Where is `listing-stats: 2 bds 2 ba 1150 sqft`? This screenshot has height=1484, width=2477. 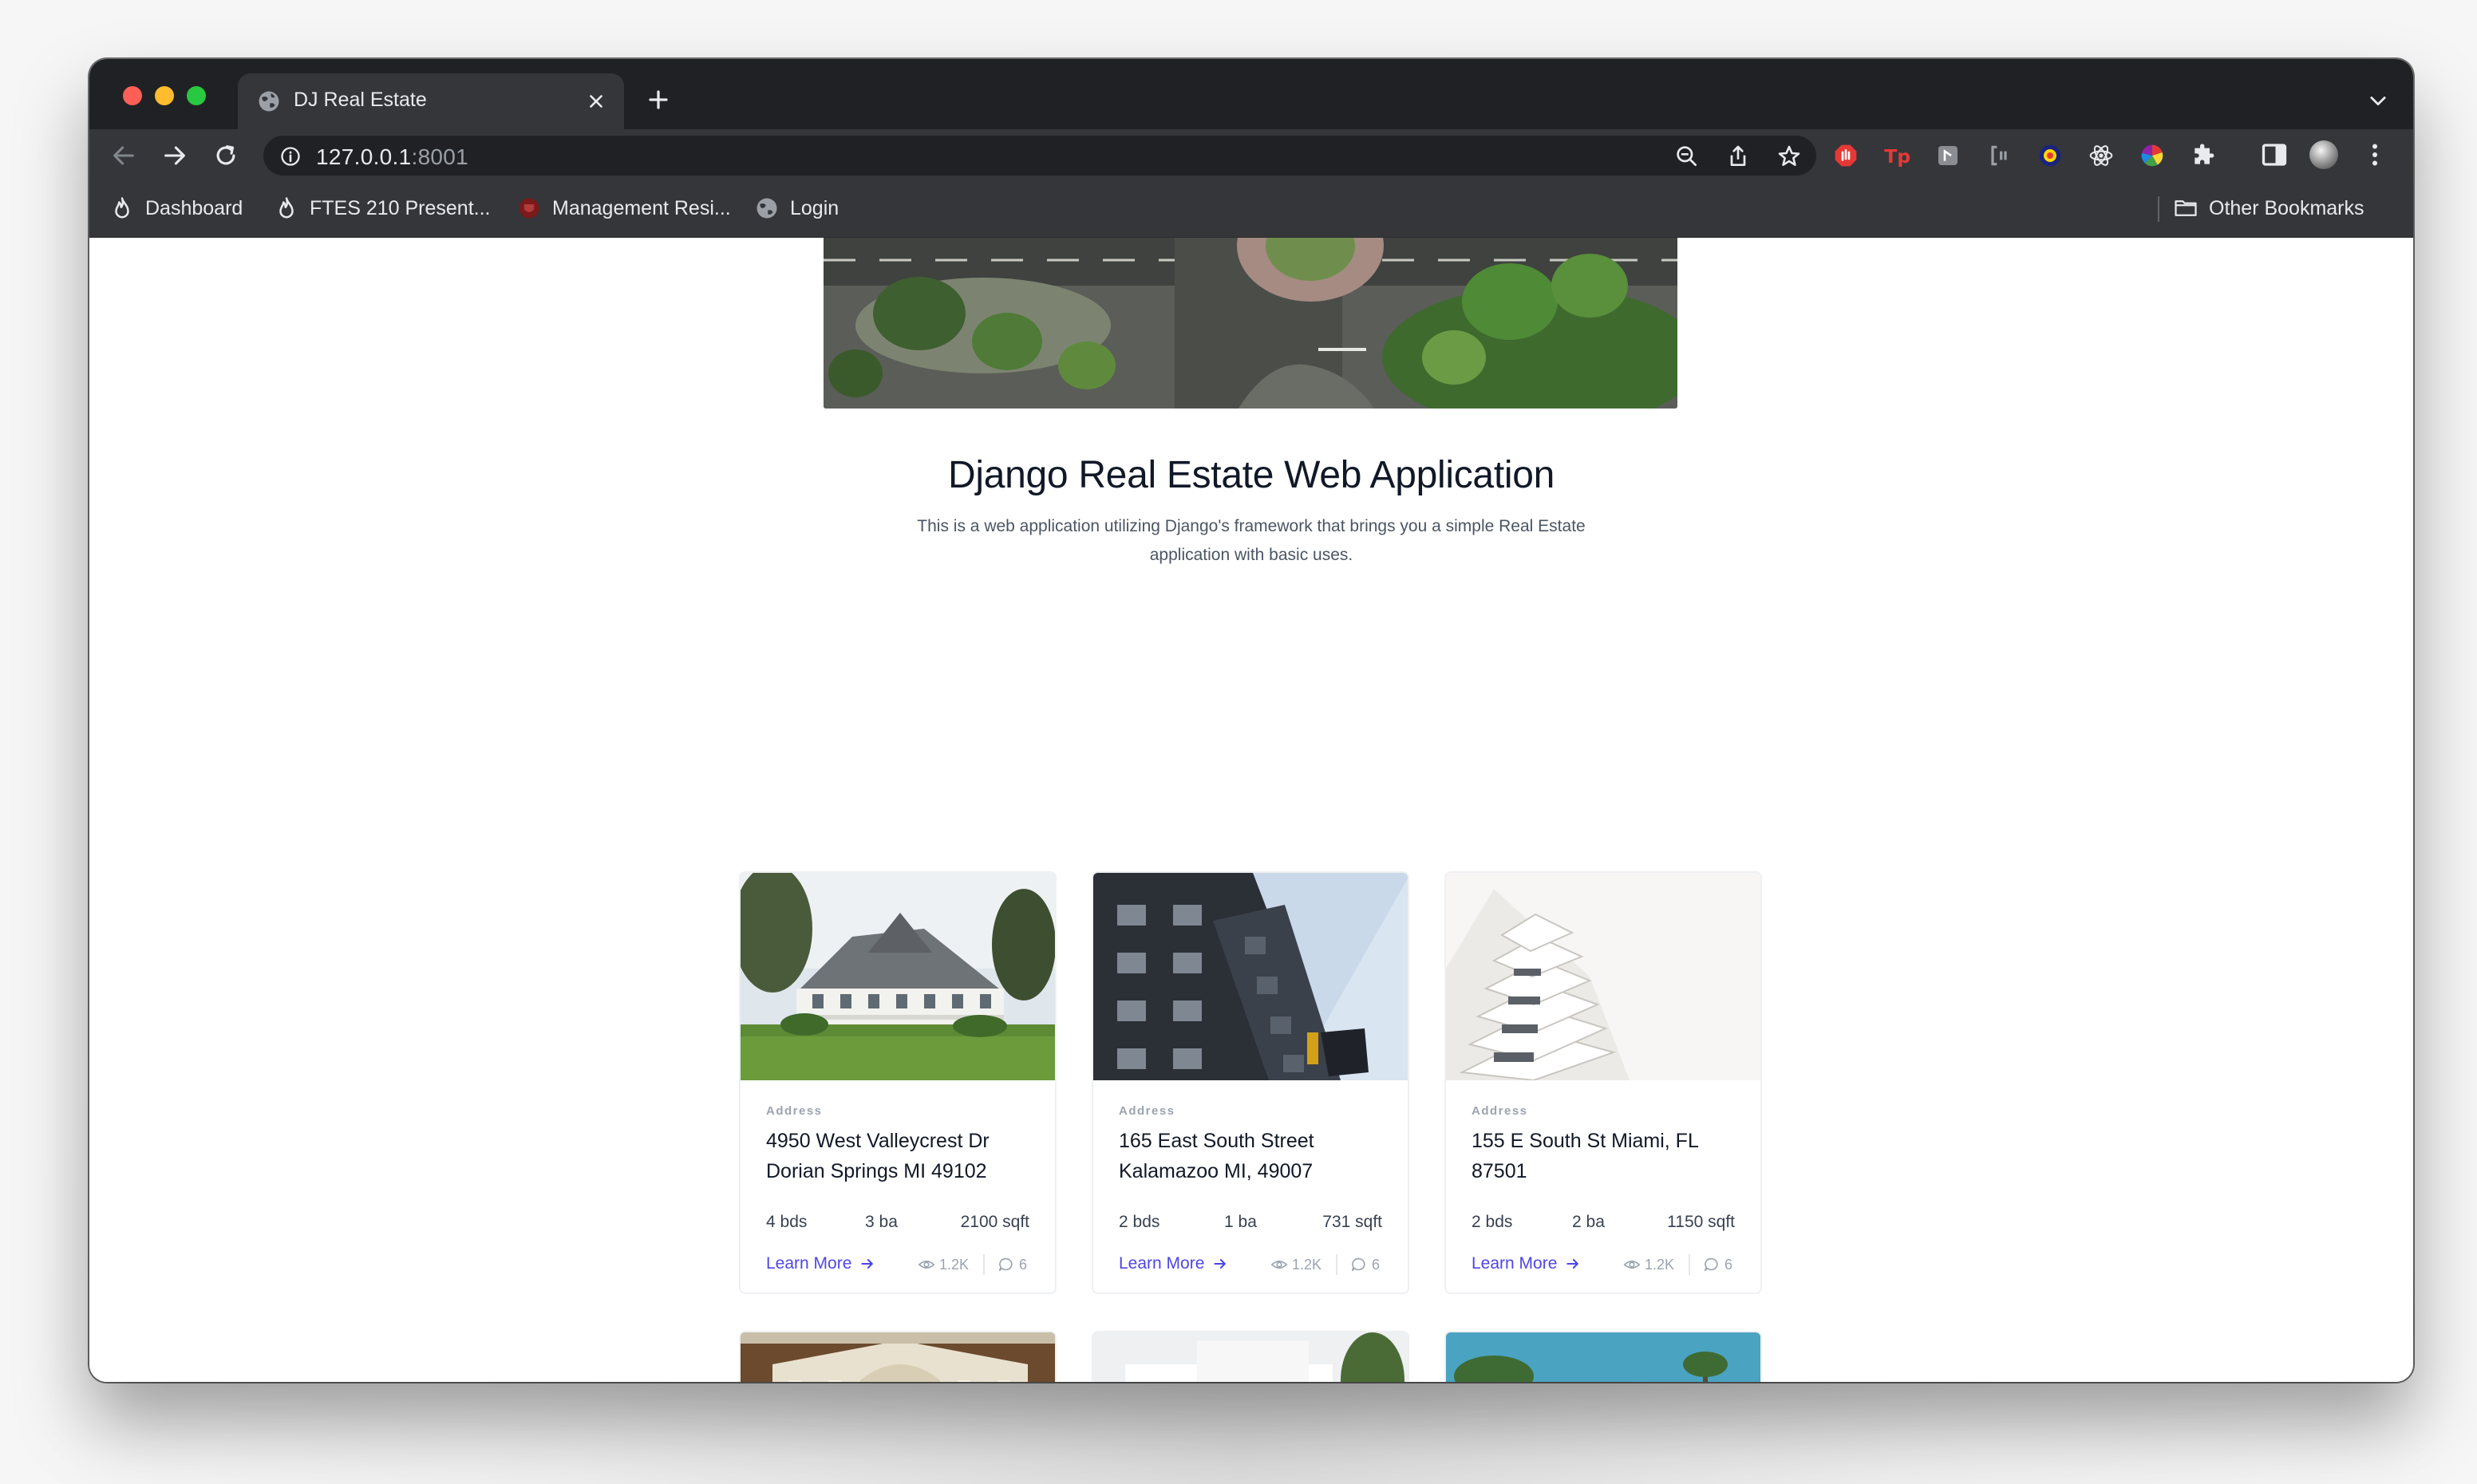 listing-stats: 2 bds 2 ba 1150 sqft is located at coordinates (1604, 1225).